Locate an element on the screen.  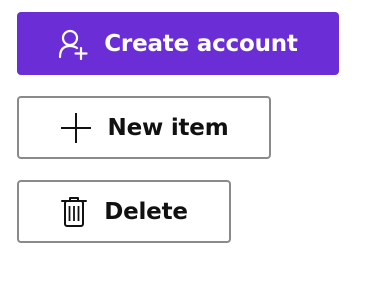
person-add-icon is located at coordinates (73, 44).